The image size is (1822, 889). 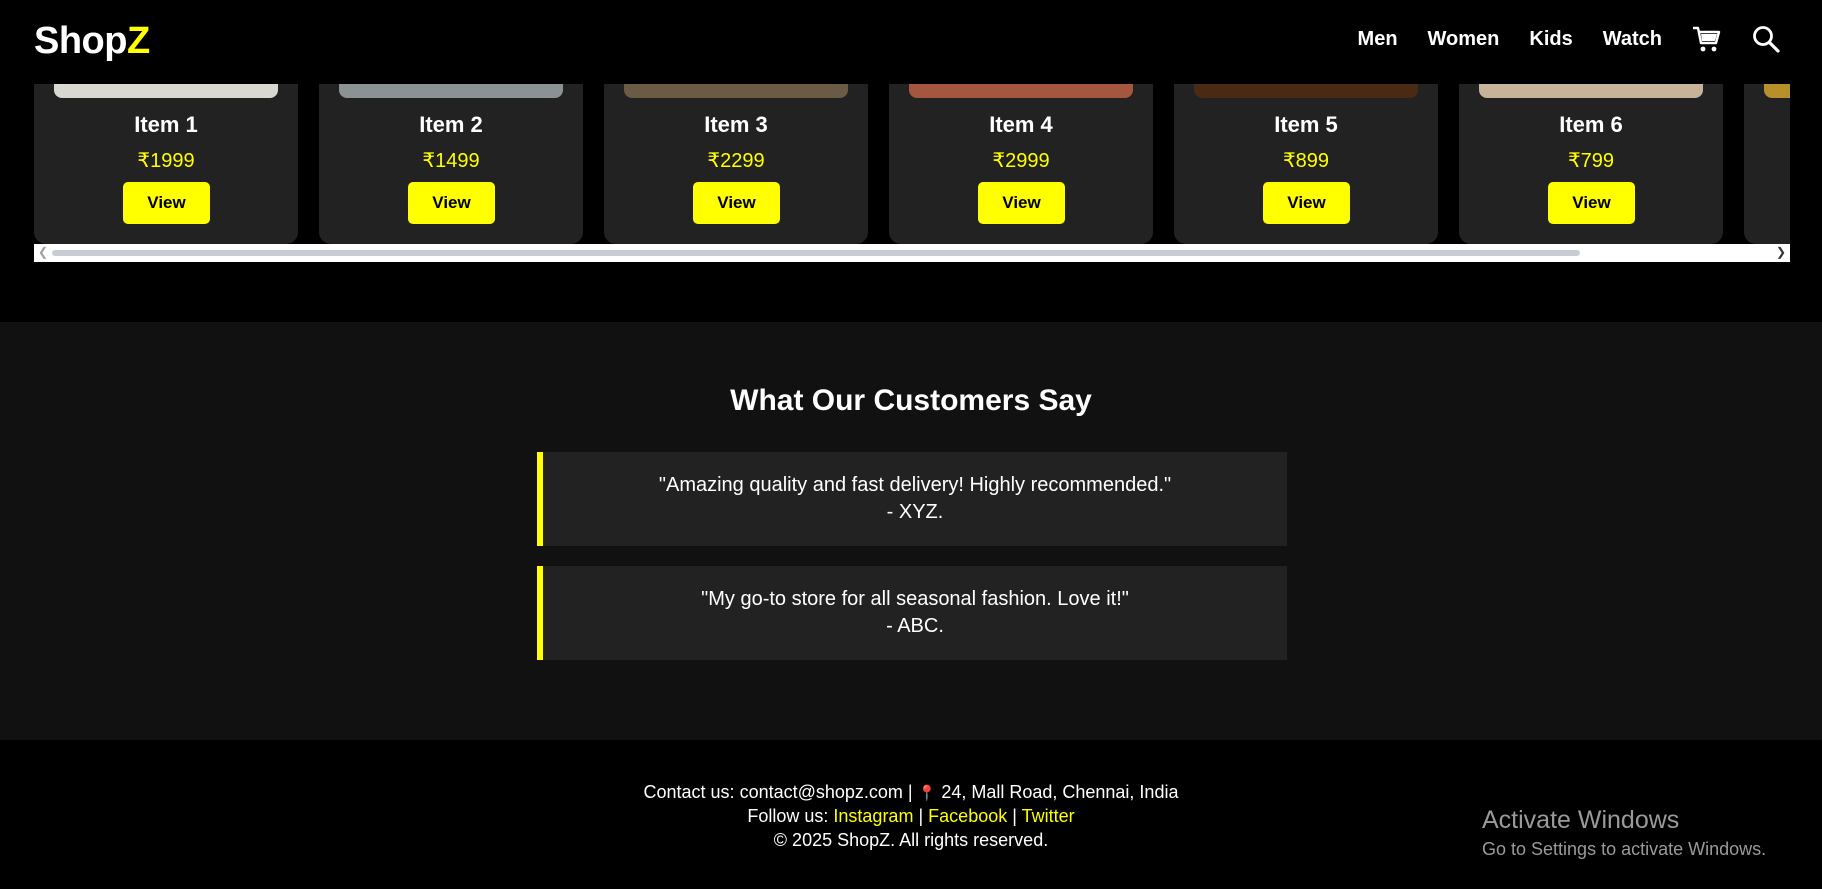 I want to click on address-text: 24, Mall Road, Chennai, India, so click(x=1060, y=792).